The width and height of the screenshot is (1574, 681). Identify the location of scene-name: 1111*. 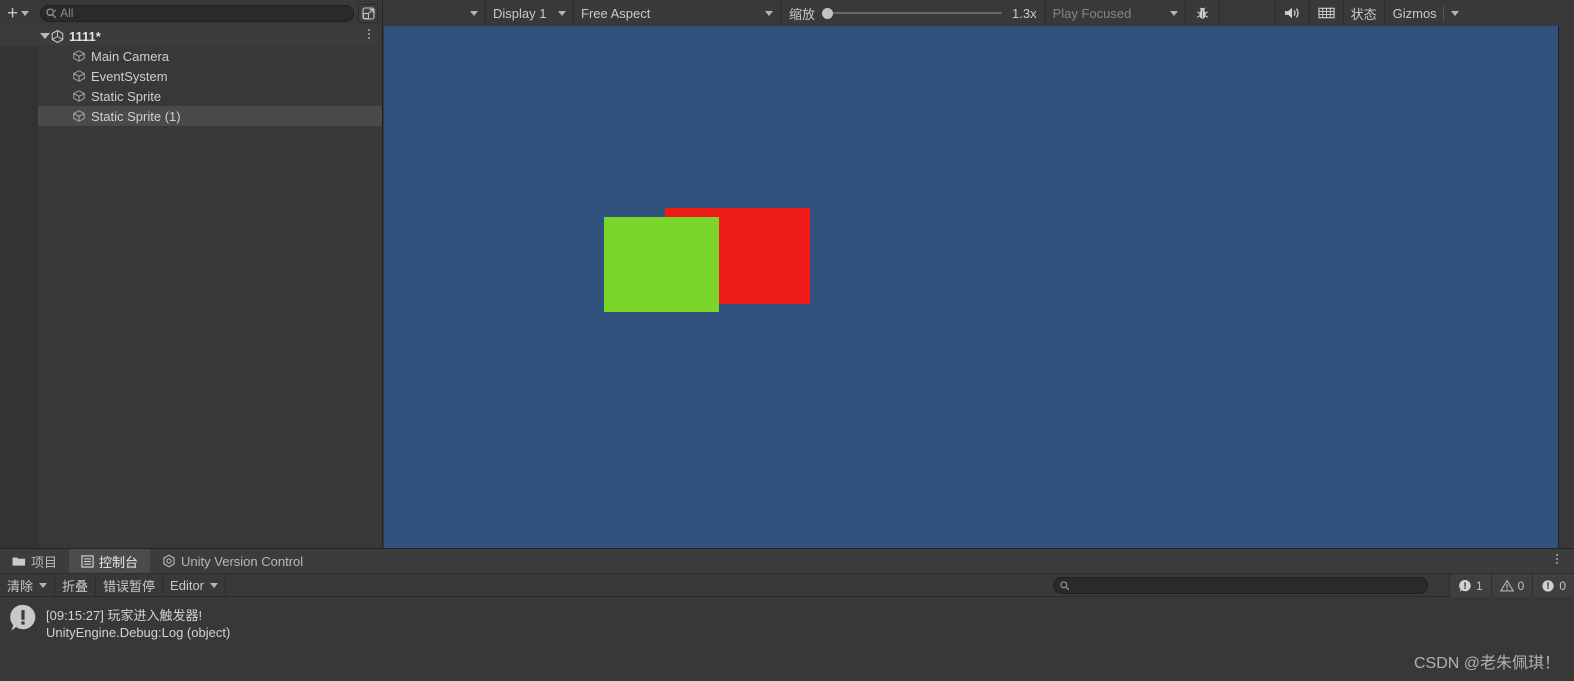
(85, 36).